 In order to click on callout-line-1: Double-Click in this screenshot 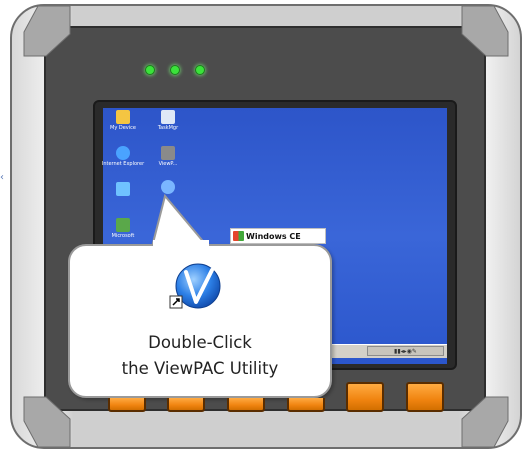, I will do `click(200, 342)`.